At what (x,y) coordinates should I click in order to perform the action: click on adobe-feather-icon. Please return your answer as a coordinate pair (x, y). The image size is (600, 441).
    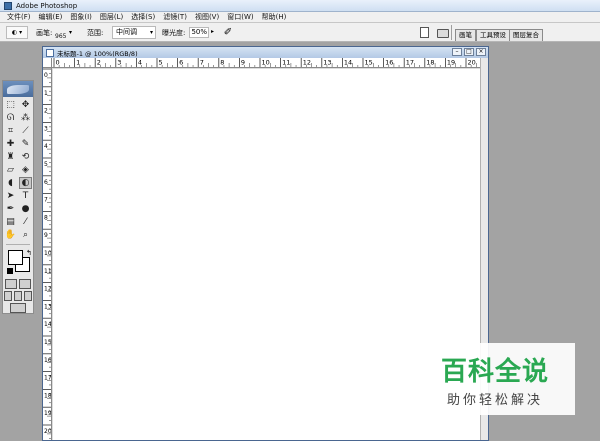
    Looking at the image, I should click on (18, 89).